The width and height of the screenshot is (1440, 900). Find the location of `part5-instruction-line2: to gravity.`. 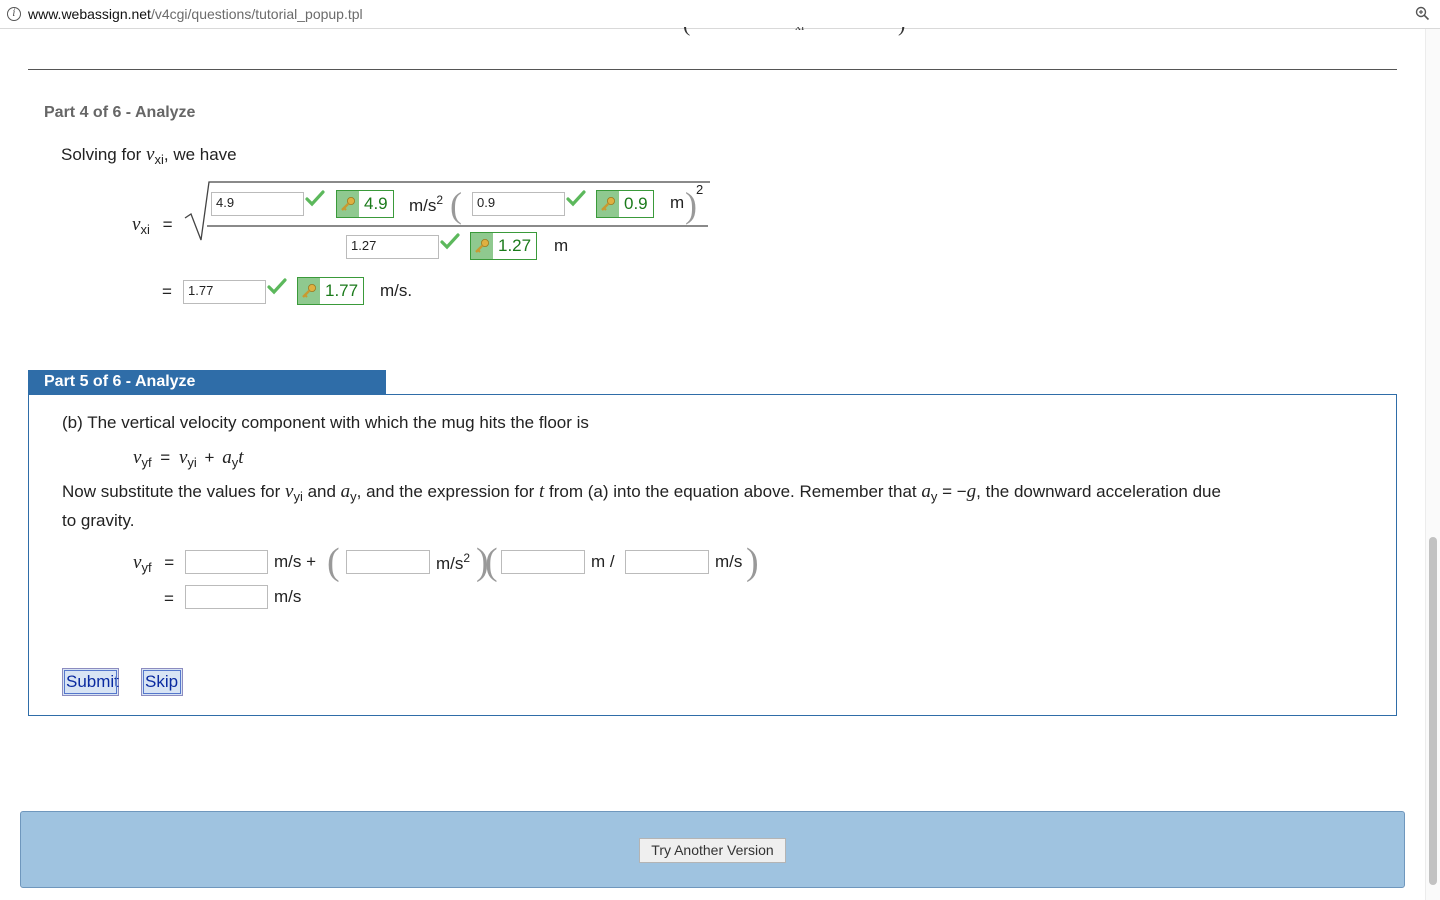

part5-instruction-line2: to gravity. is located at coordinates (98, 520).